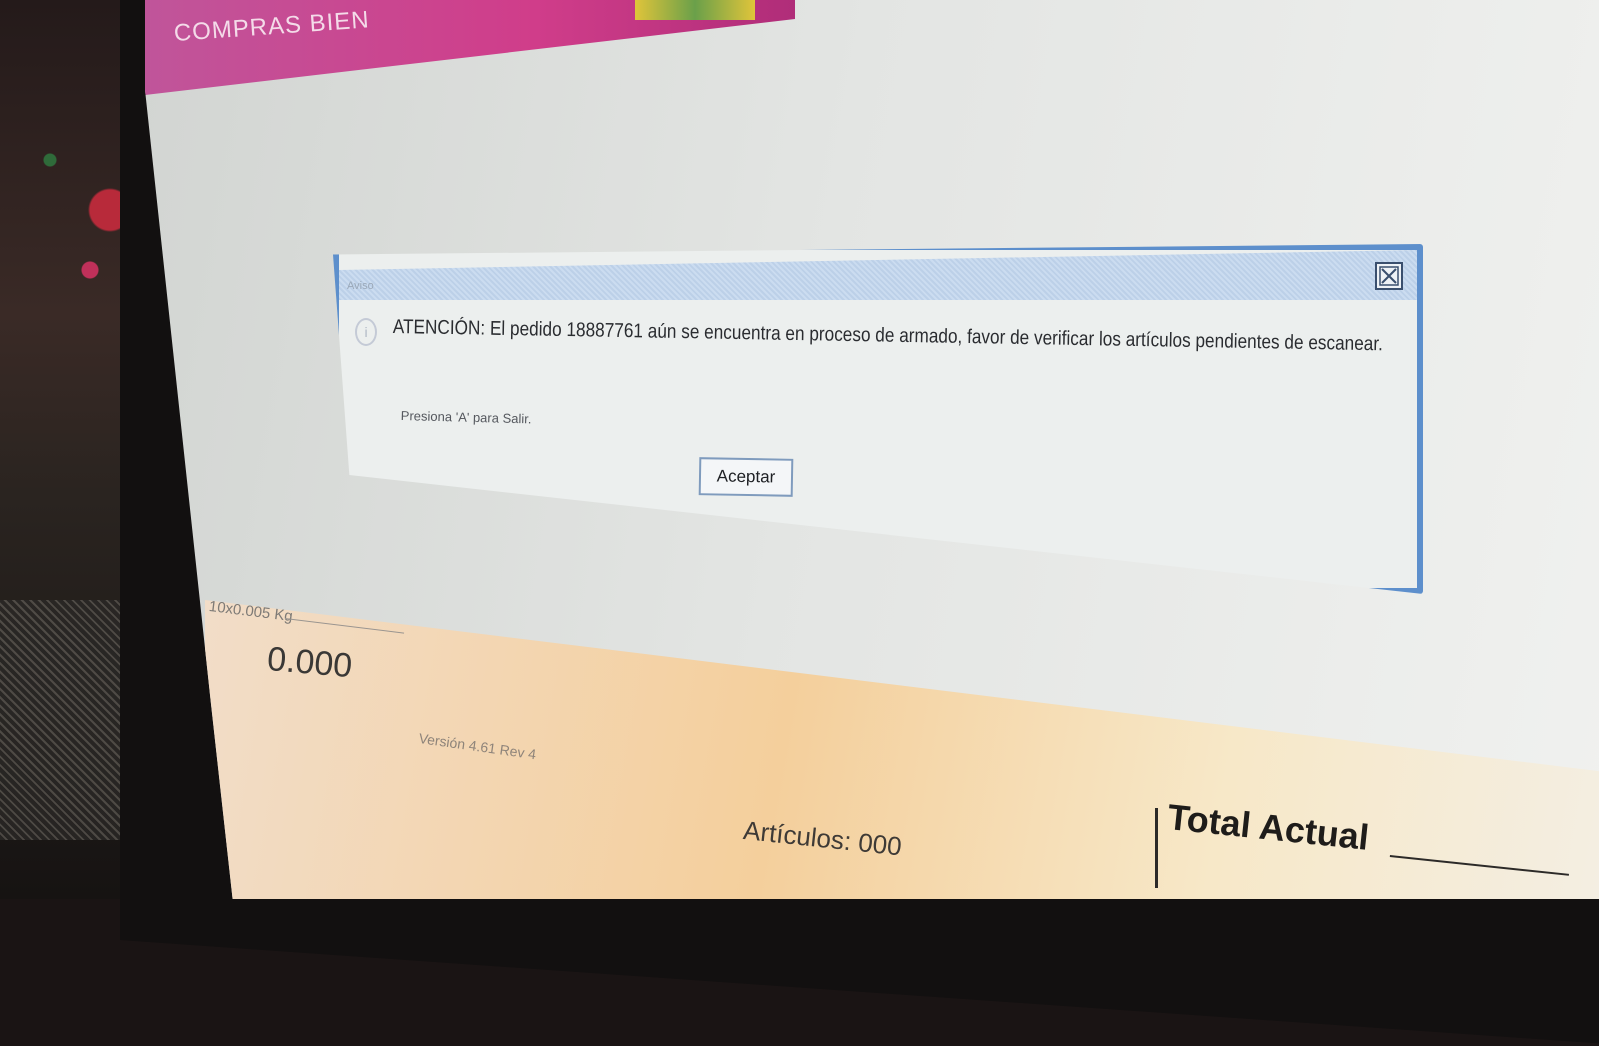 The width and height of the screenshot is (1599, 1046). Describe the element at coordinates (1156, 848) in the screenshot. I see `total-bracket` at that location.